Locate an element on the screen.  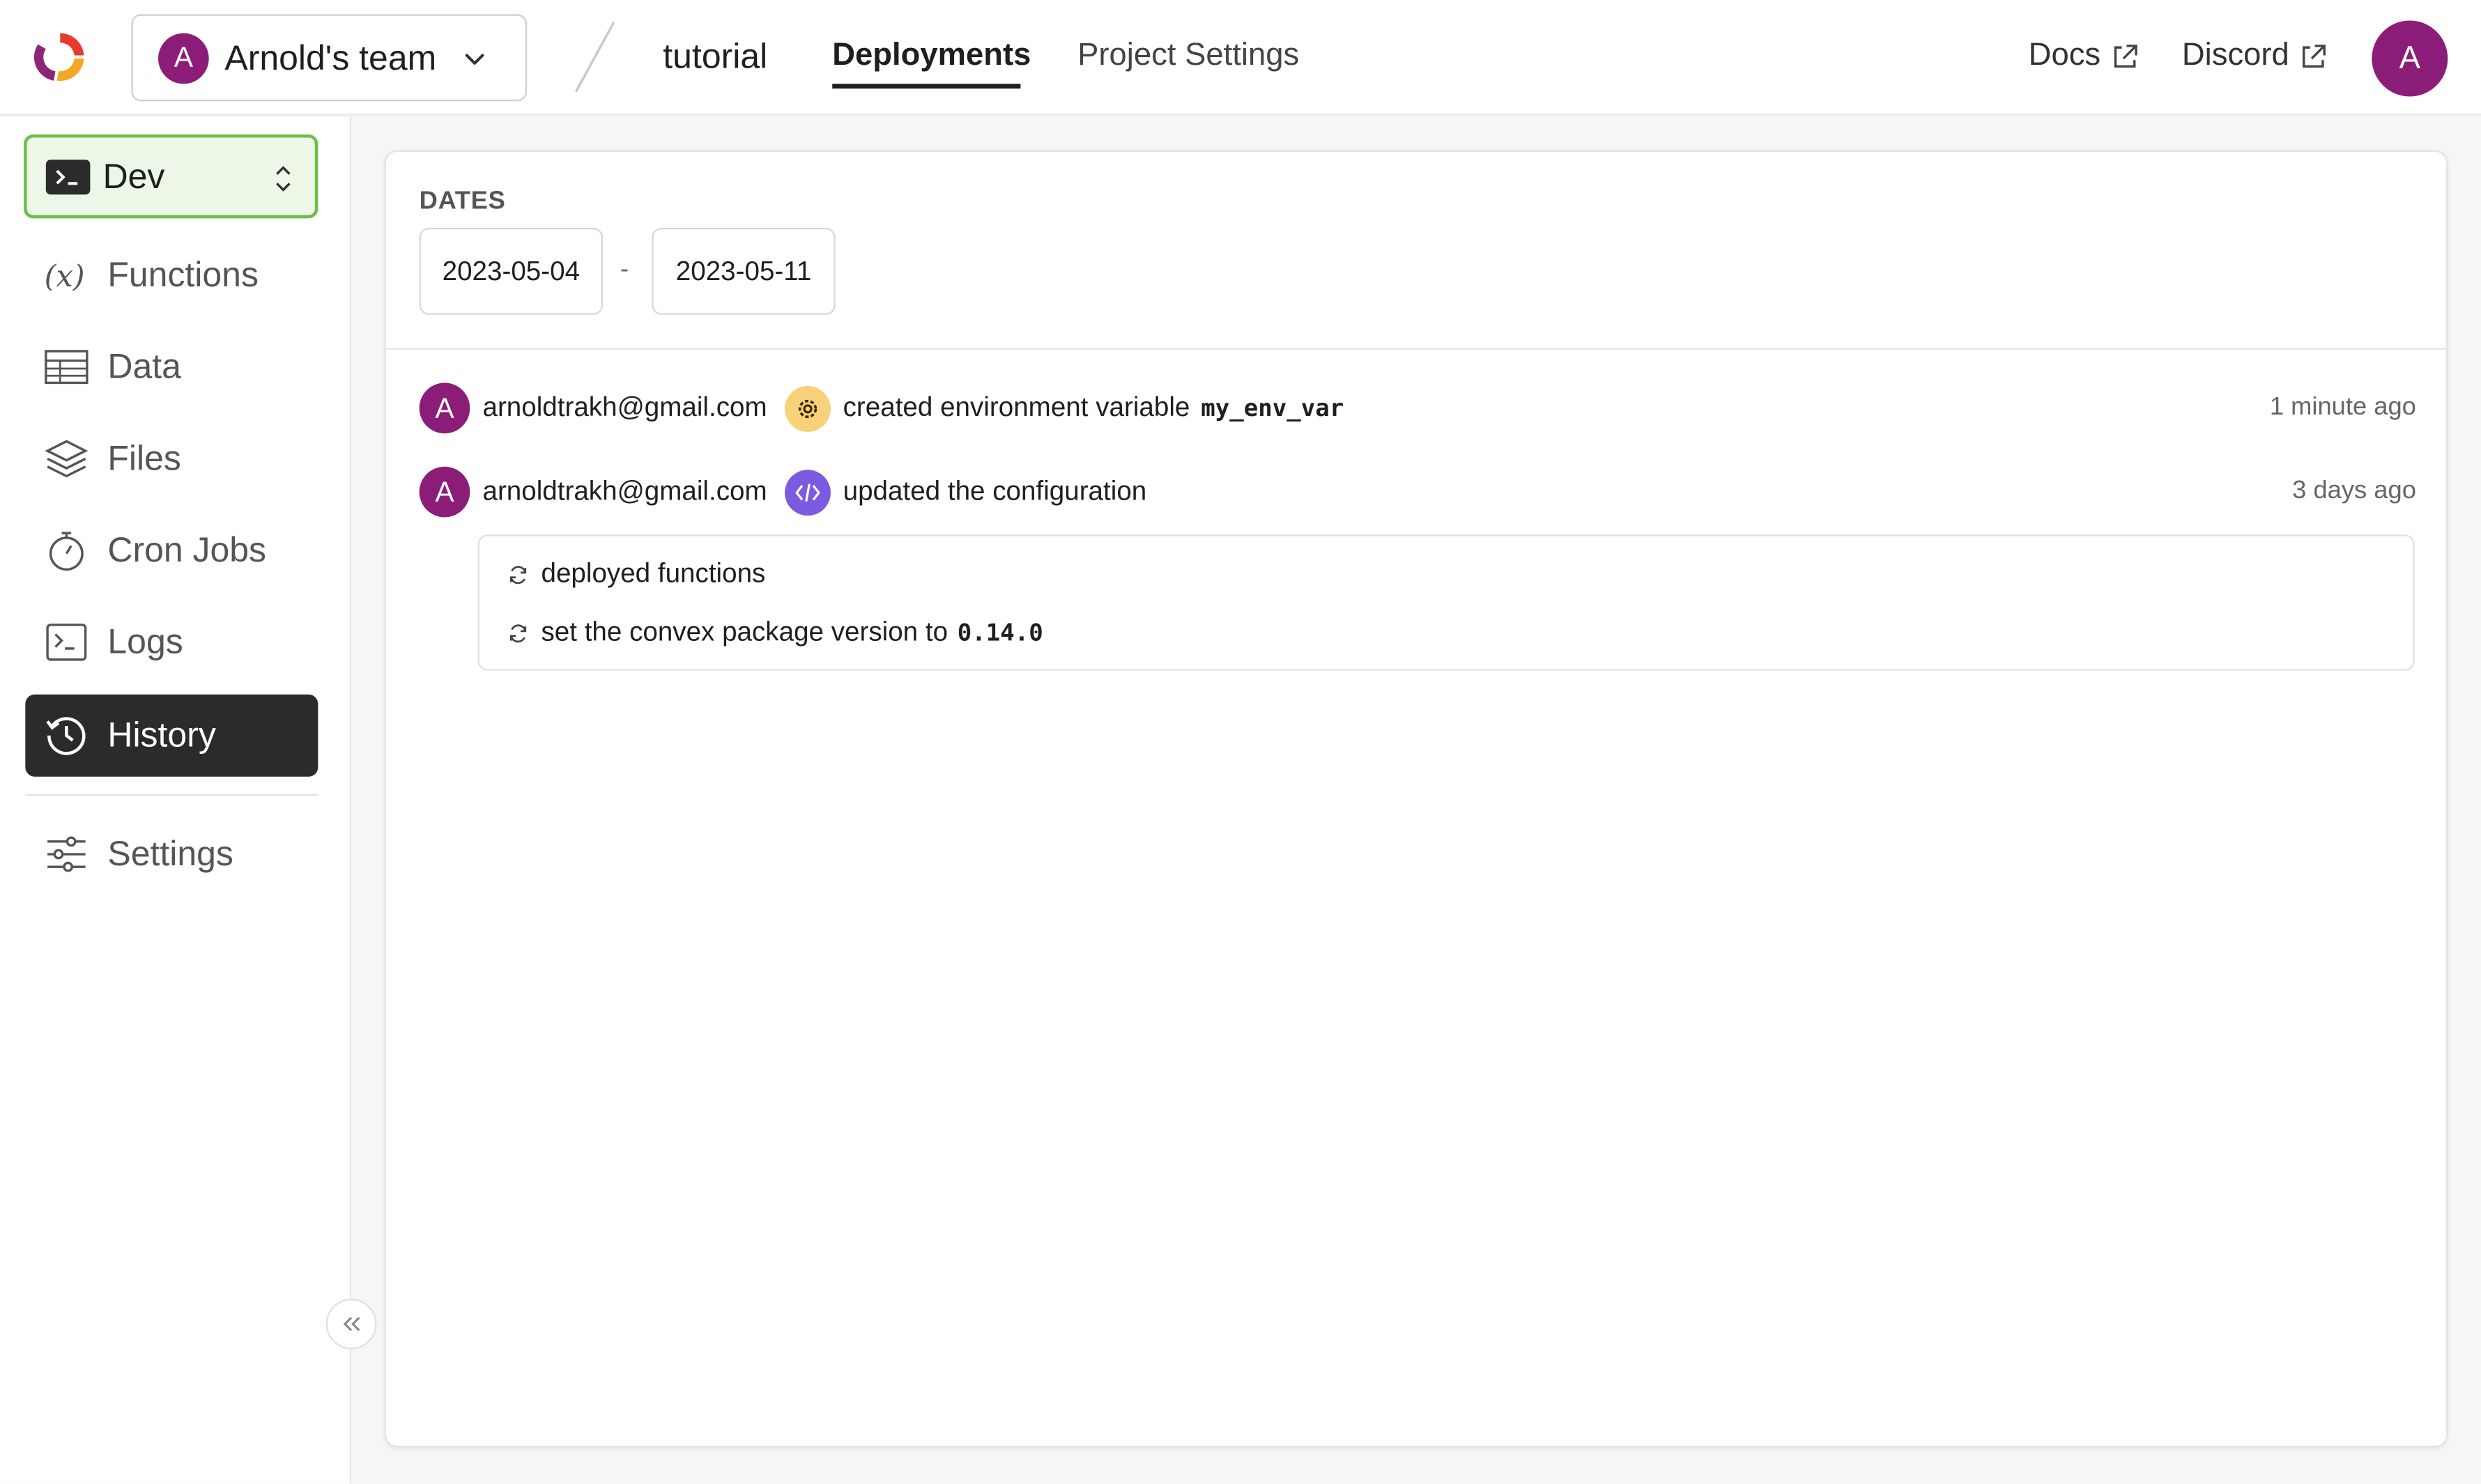
function-icon: (x) is located at coordinates (67, 275).